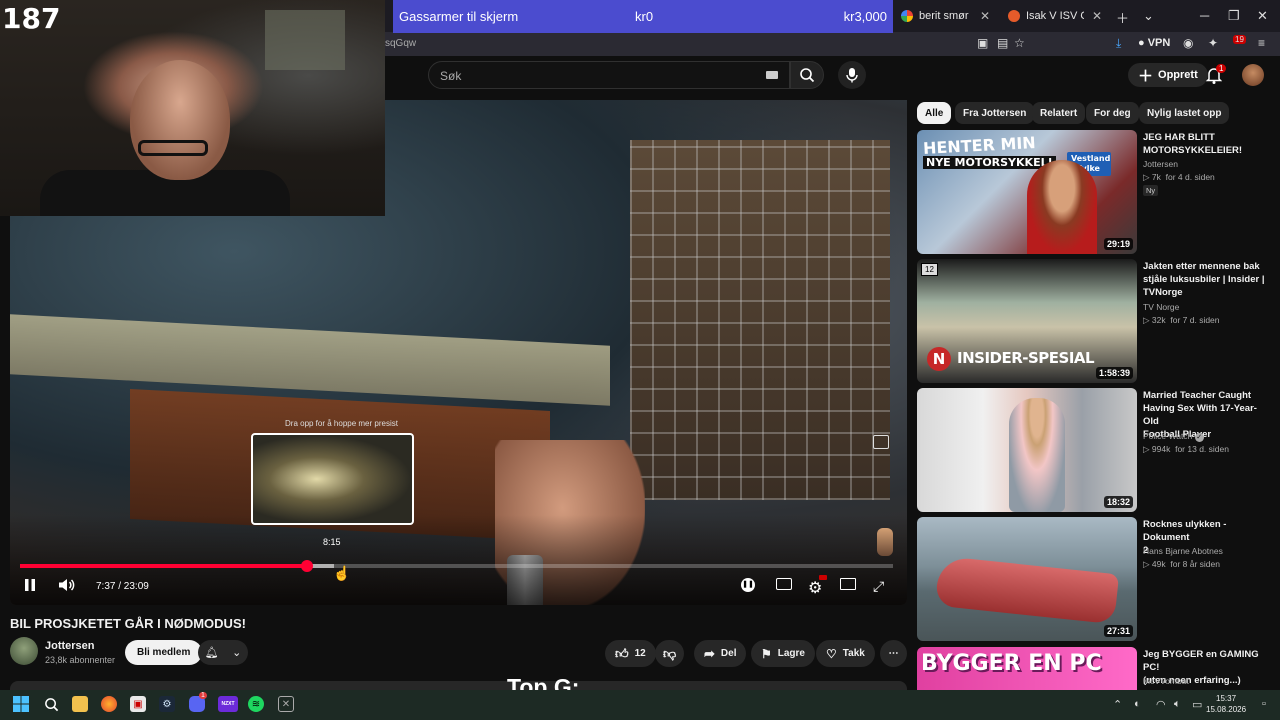 The image size is (1280, 720). Describe the element at coordinates (138, 704) in the screenshot. I see `app-icon: ▣` at that location.